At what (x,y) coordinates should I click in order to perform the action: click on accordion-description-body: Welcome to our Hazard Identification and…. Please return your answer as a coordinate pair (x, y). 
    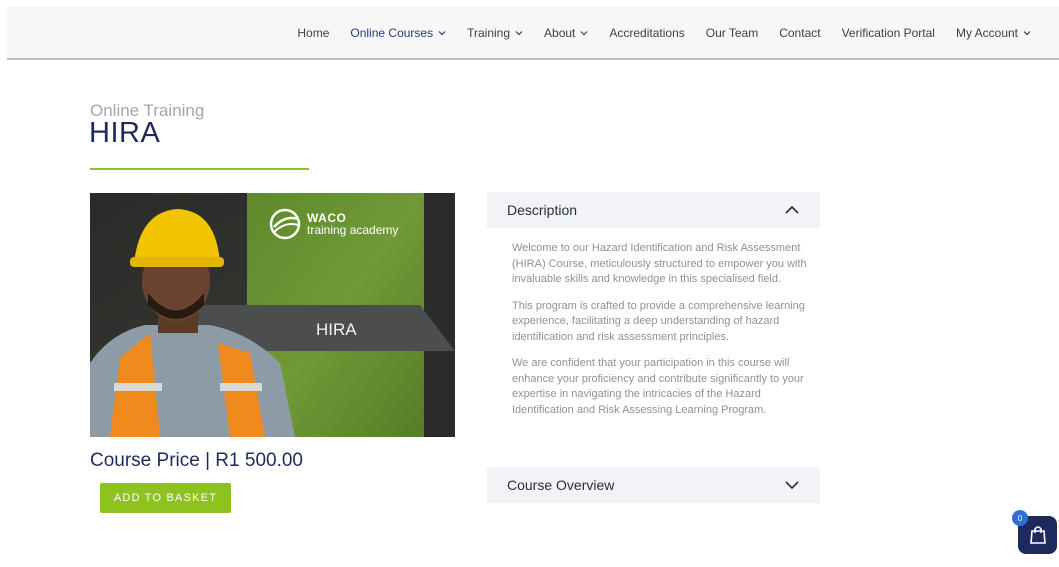
    Looking at the image, I should click on (662, 335).